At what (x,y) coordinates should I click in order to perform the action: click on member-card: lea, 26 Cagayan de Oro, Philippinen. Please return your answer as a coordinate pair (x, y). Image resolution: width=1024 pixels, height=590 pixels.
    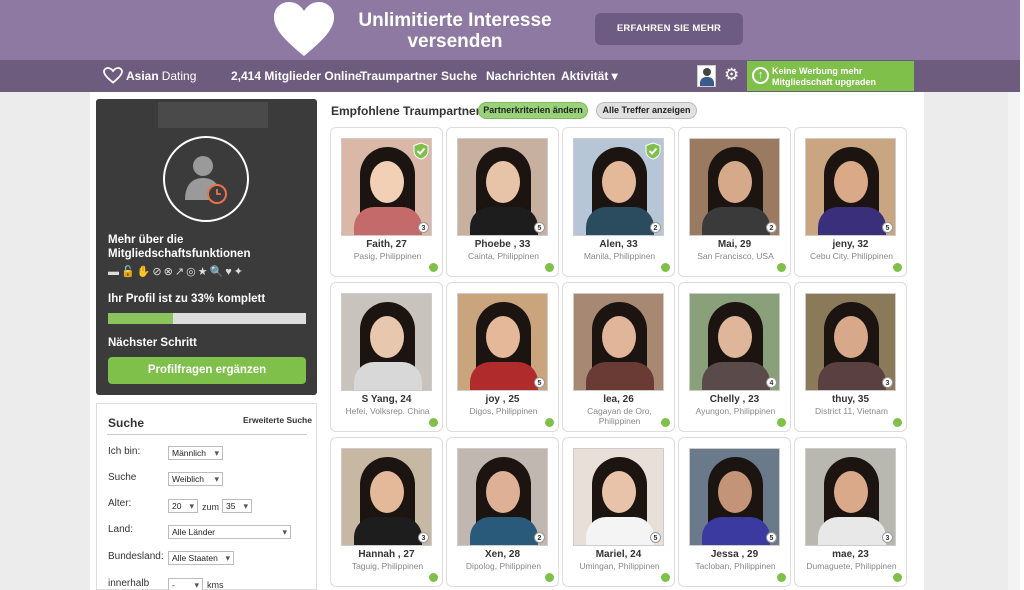
    Looking at the image, I should click on (618, 357).